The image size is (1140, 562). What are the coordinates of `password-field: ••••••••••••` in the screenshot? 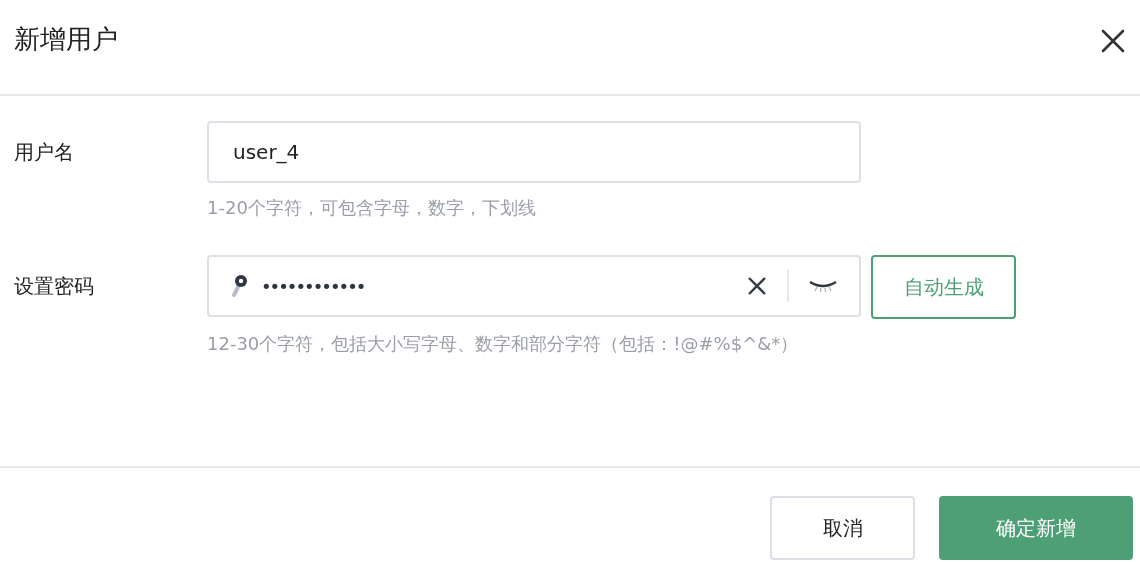 It's located at (534, 286).